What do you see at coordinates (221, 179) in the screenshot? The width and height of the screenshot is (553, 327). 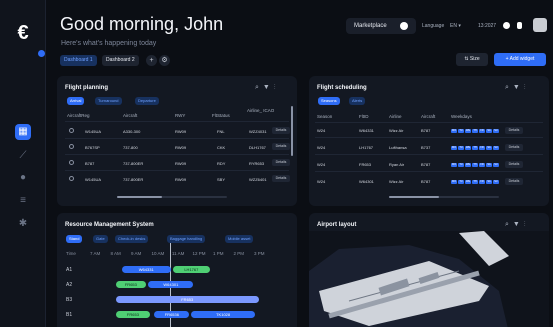 I see `cell-status: SBY` at bounding box center [221, 179].